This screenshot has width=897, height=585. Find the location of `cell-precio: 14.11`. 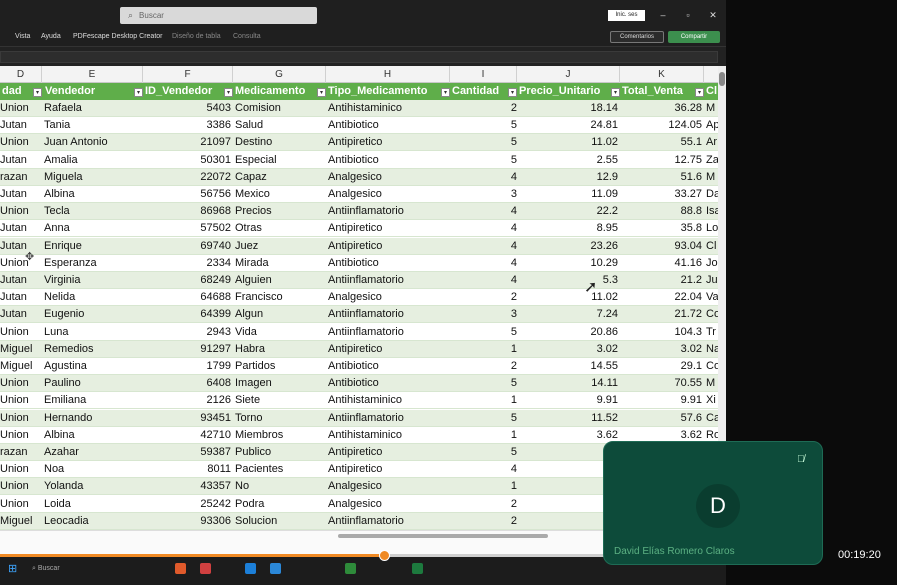

cell-precio: 14.11 is located at coordinates (568, 383).